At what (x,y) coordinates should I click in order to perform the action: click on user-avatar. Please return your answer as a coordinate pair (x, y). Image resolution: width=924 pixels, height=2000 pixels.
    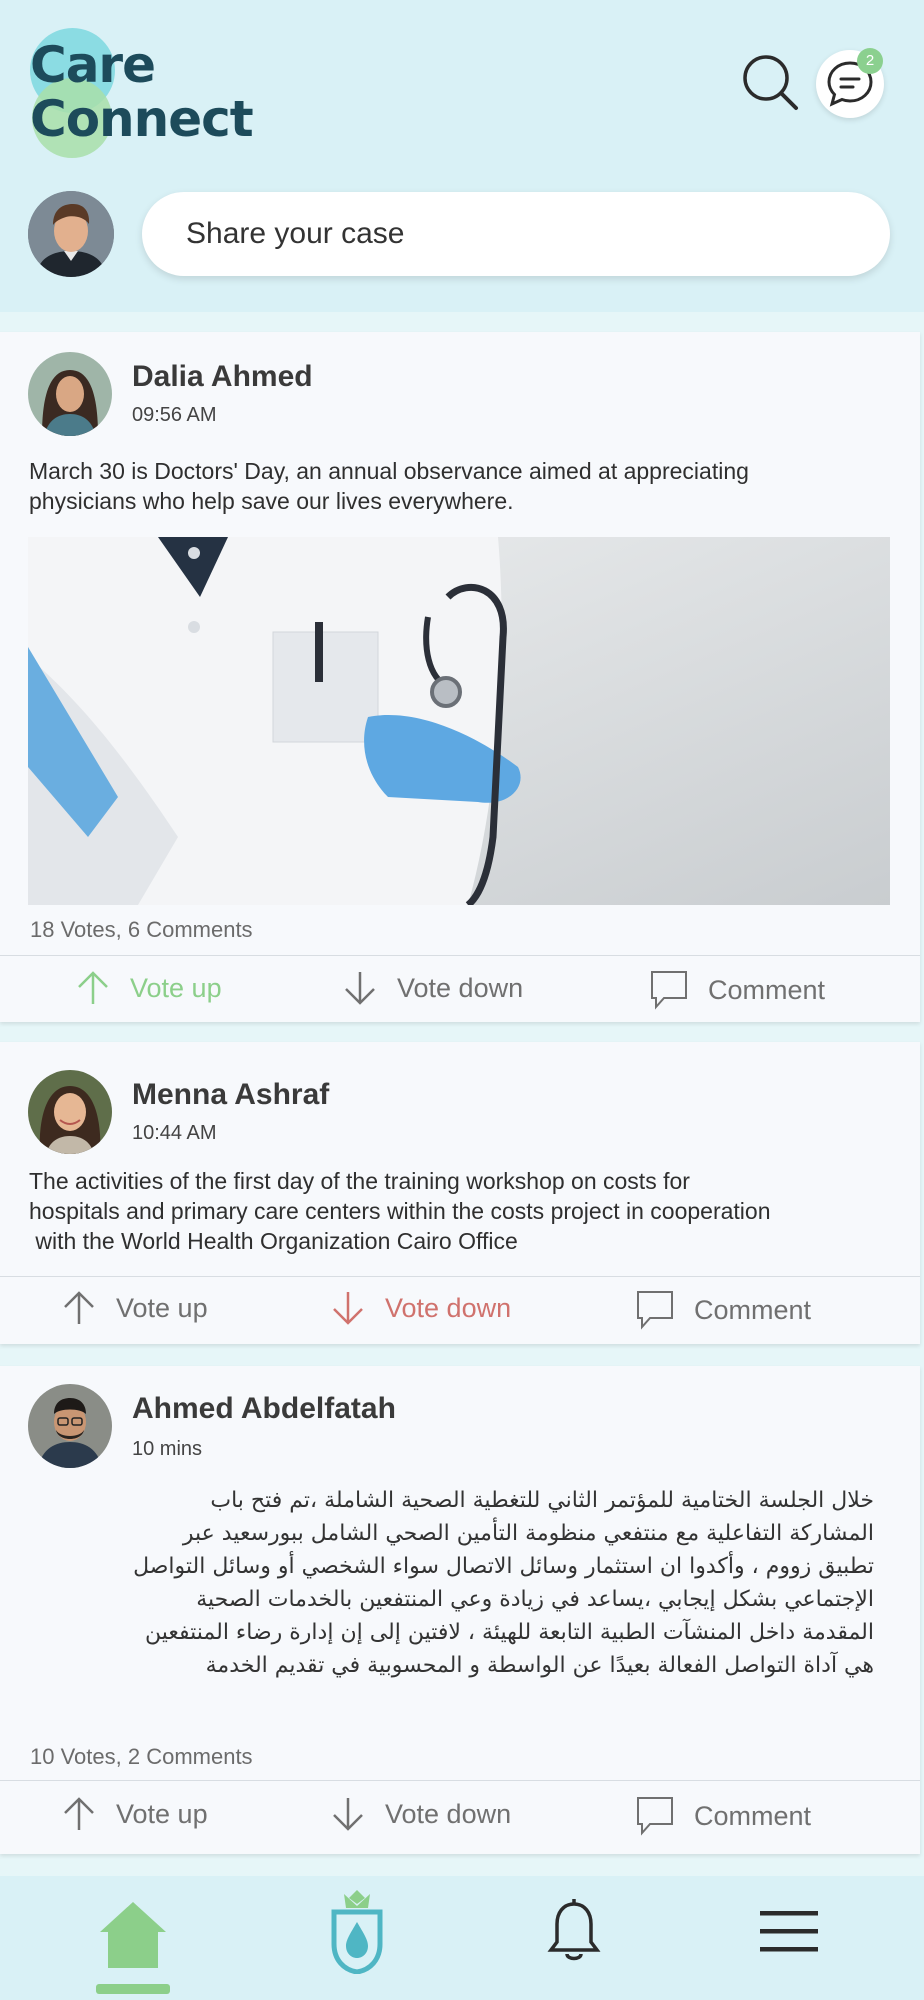
    Looking at the image, I should click on (71, 234).